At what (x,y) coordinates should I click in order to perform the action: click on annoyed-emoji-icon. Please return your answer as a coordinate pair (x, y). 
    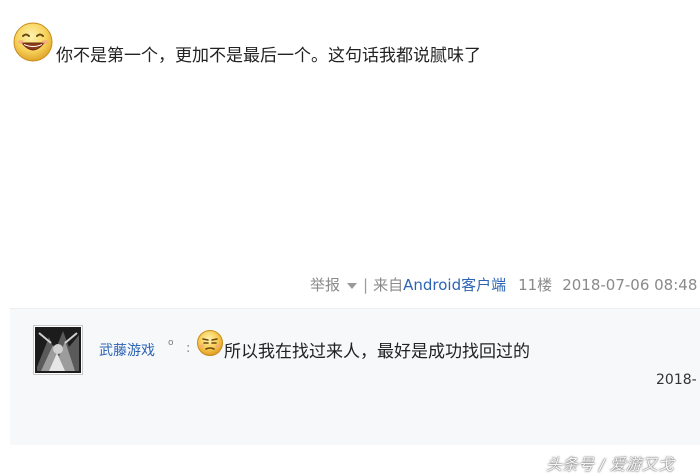
    Looking at the image, I should click on (210, 345).